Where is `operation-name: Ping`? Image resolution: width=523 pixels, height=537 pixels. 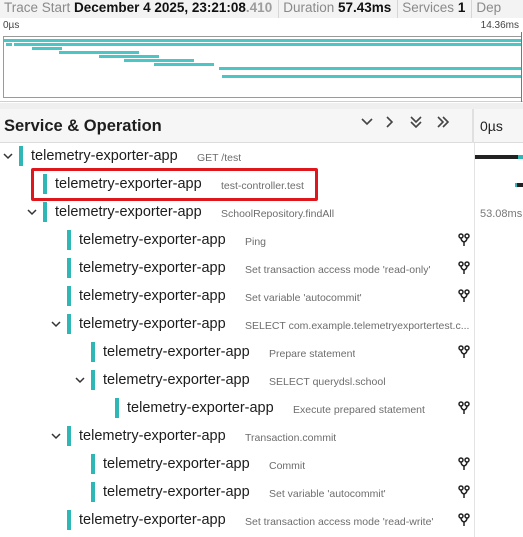 operation-name: Ping is located at coordinates (256, 242).